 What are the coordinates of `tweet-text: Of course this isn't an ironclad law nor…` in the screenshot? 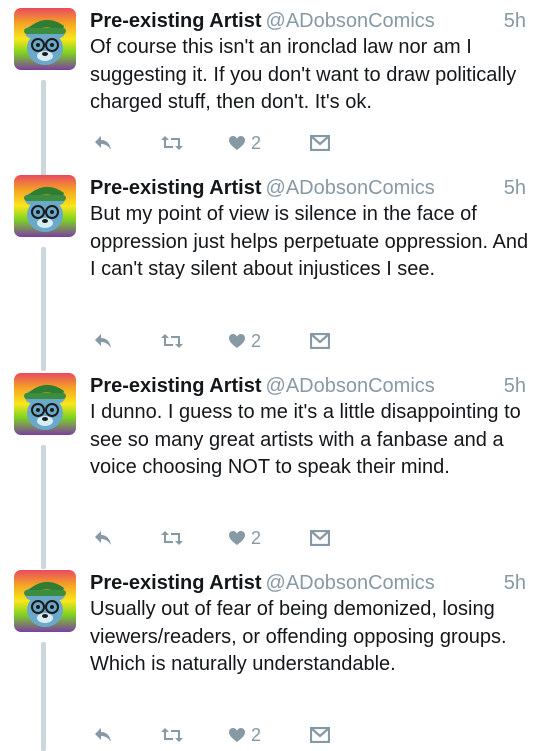 It's located at (303, 74).